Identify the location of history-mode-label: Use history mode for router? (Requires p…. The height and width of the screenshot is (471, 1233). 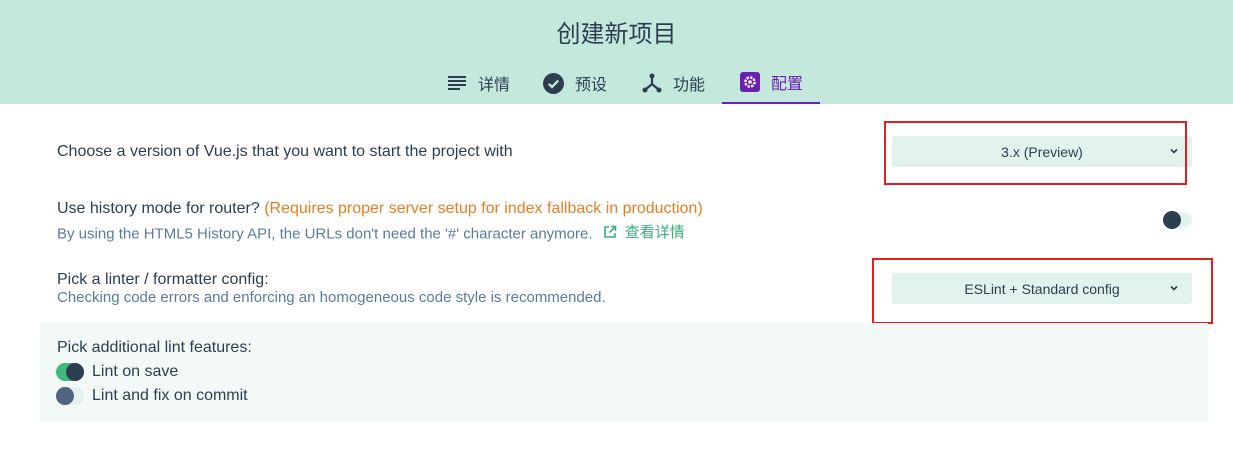
(380, 209).